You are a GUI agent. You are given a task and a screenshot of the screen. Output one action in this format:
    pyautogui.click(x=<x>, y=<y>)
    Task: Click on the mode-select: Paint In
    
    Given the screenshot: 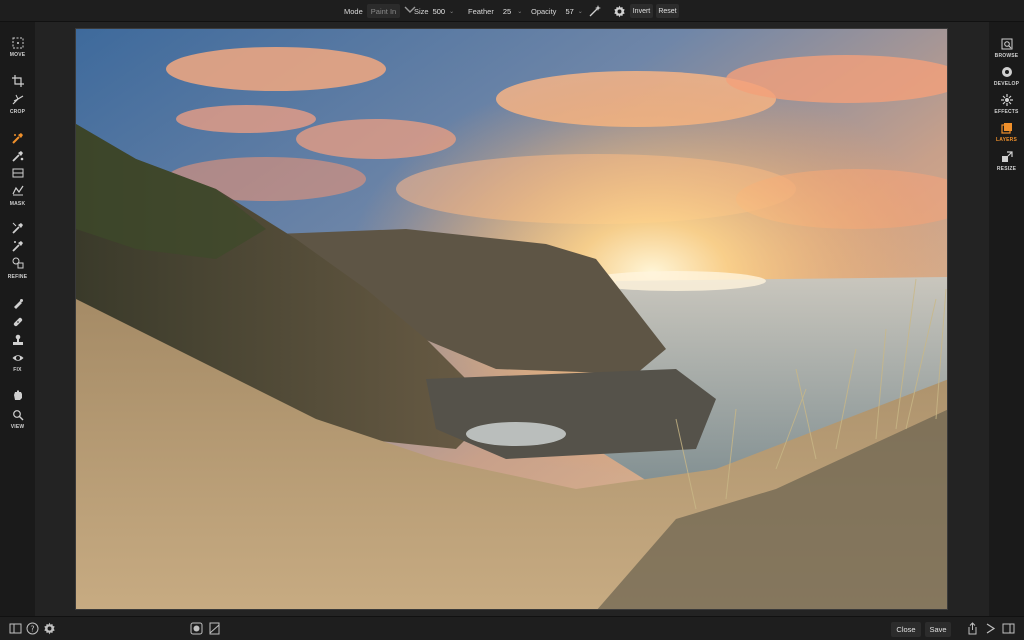 What is the action you would take?
    pyautogui.click(x=383, y=11)
    